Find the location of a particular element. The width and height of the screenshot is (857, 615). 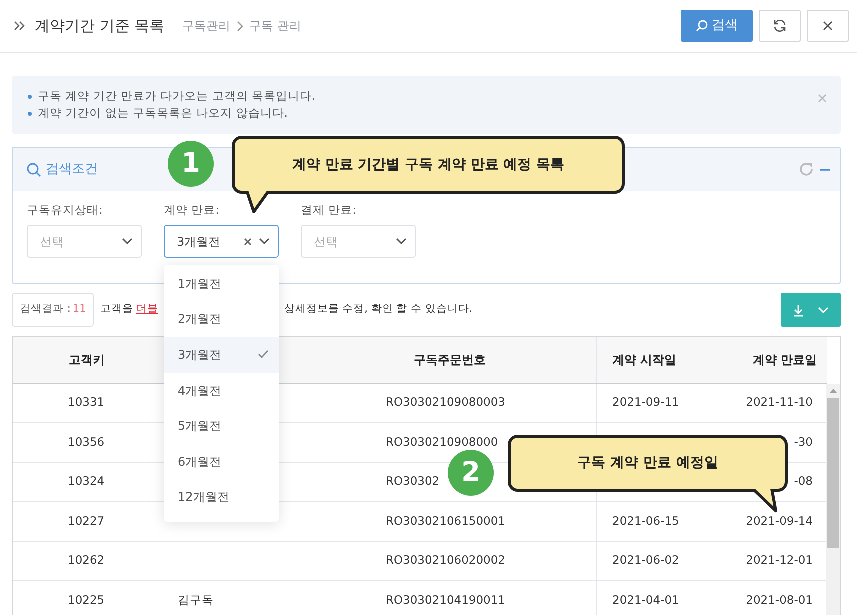

dropdown-option: 3개월전 is located at coordinates (221, 355).